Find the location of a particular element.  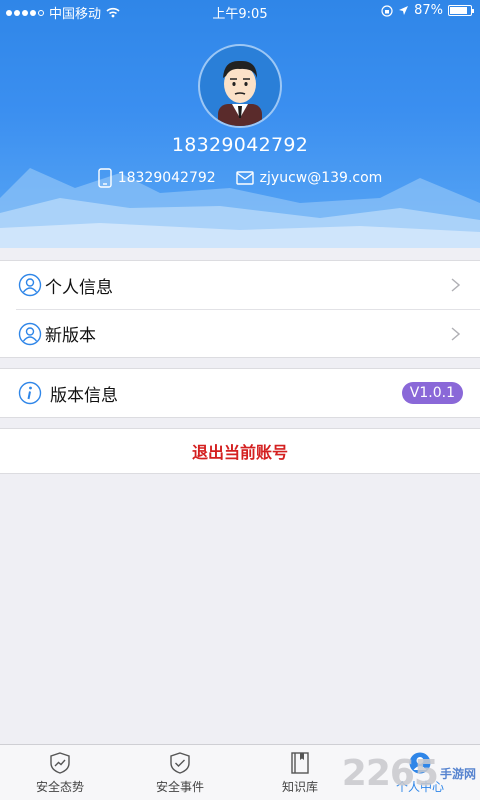

menu-item-version-info: 版本信息 V1.0.1 is located at coordinates (240, 393).